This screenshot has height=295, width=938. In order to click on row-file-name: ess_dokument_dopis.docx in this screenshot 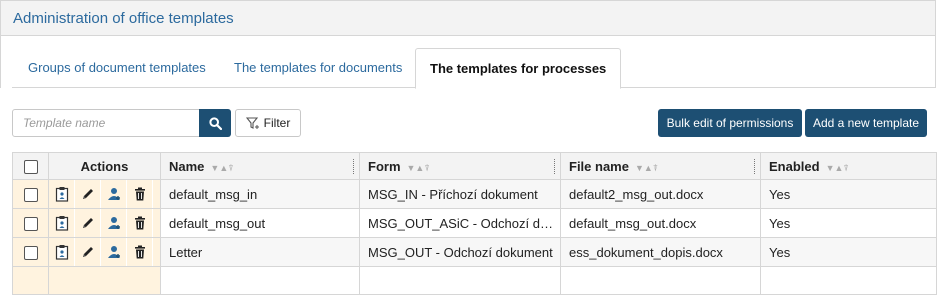, I will do `click(660, 252)`.